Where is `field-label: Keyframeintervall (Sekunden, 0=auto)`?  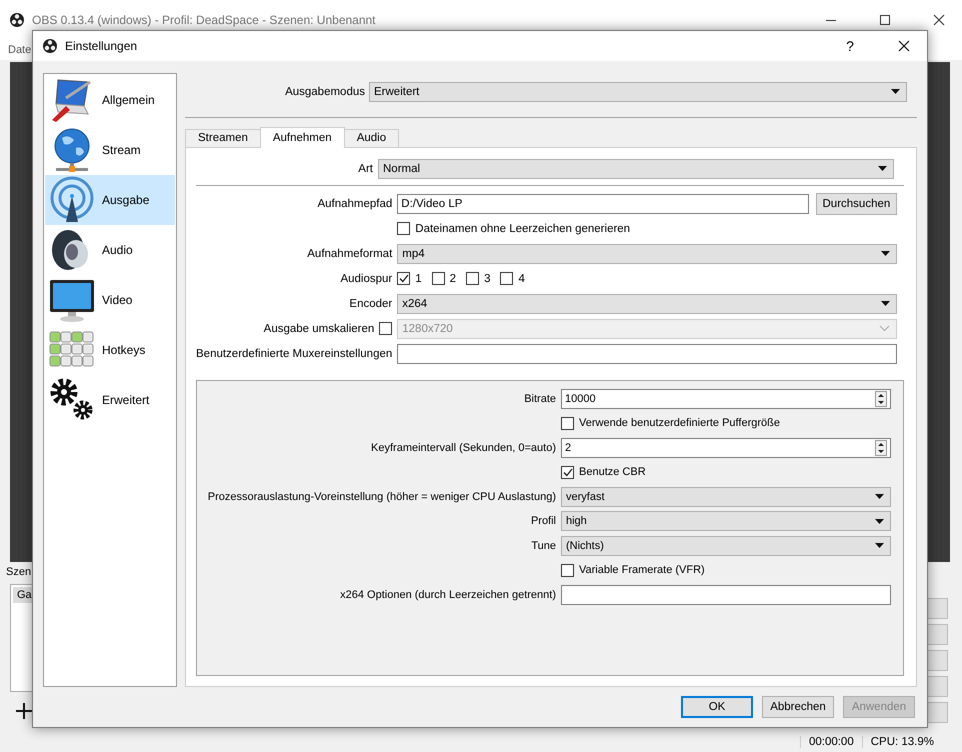 field-label: Keyframeintervall (Sekunden, 0=auto) is located at coordinates (463, 448).